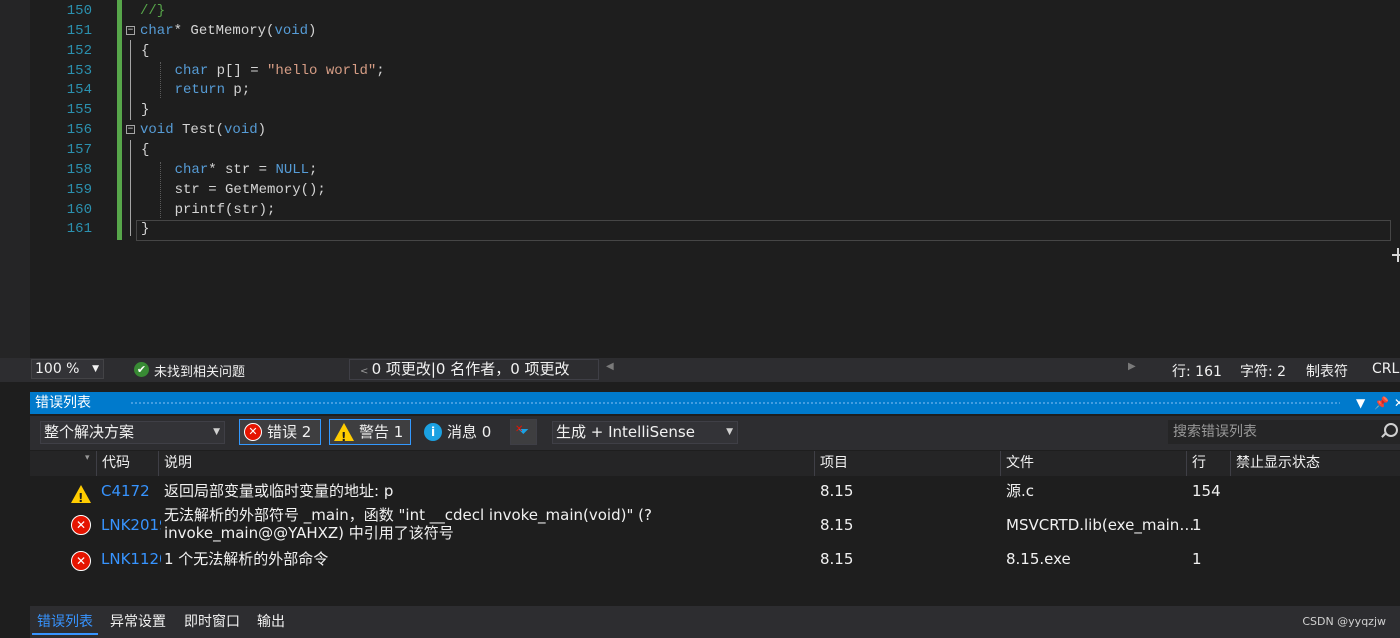 This screenshot has width=1400, height=638. I want to click on table-row: ✕ LNK1120 1 个无法解析的外部命令 8.15 8.15.exe 1, so click(715, 559).